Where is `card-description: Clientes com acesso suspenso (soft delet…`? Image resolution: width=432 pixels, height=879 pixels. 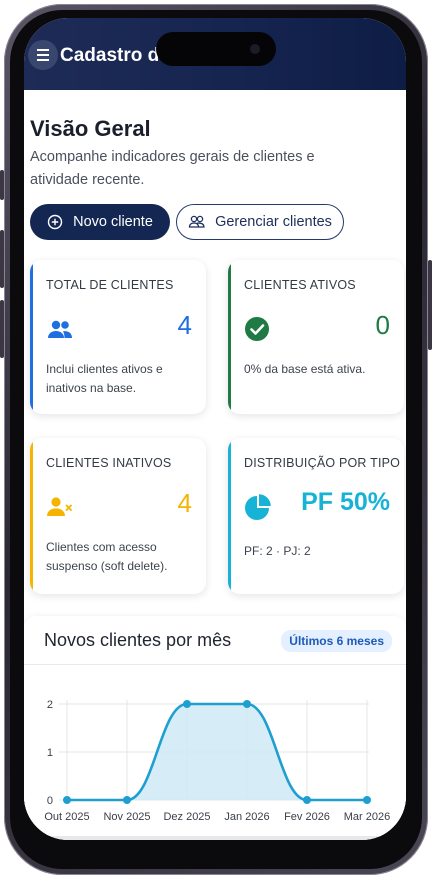 card-description: Clientes com acesso suspenso (soft delet… is located at coordinates (107, 556).